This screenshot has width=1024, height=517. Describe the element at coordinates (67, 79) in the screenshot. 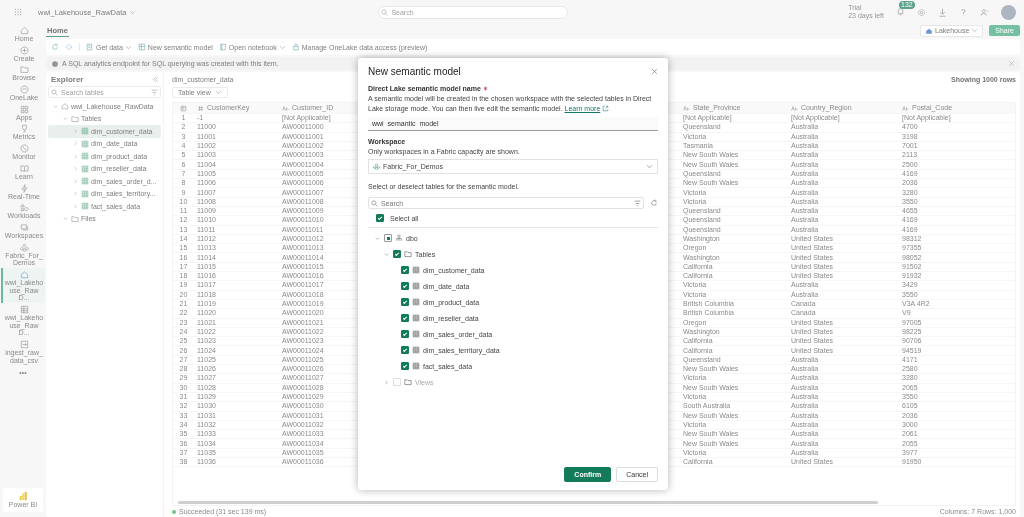

I see `explorer-title: Explorer` at that location.